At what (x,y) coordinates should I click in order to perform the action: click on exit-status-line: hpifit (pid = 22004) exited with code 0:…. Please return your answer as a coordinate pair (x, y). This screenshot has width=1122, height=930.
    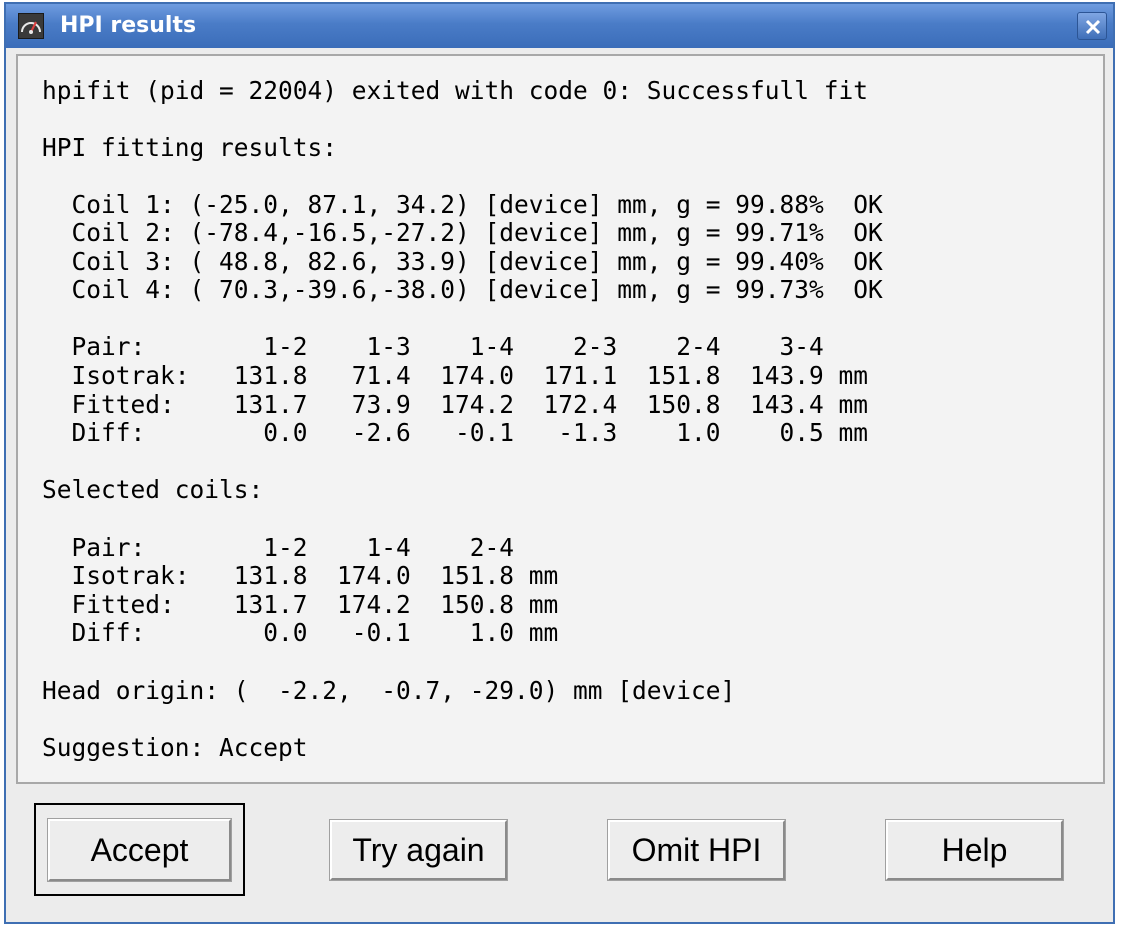
    Looking at the image, I should click on (455, 90).